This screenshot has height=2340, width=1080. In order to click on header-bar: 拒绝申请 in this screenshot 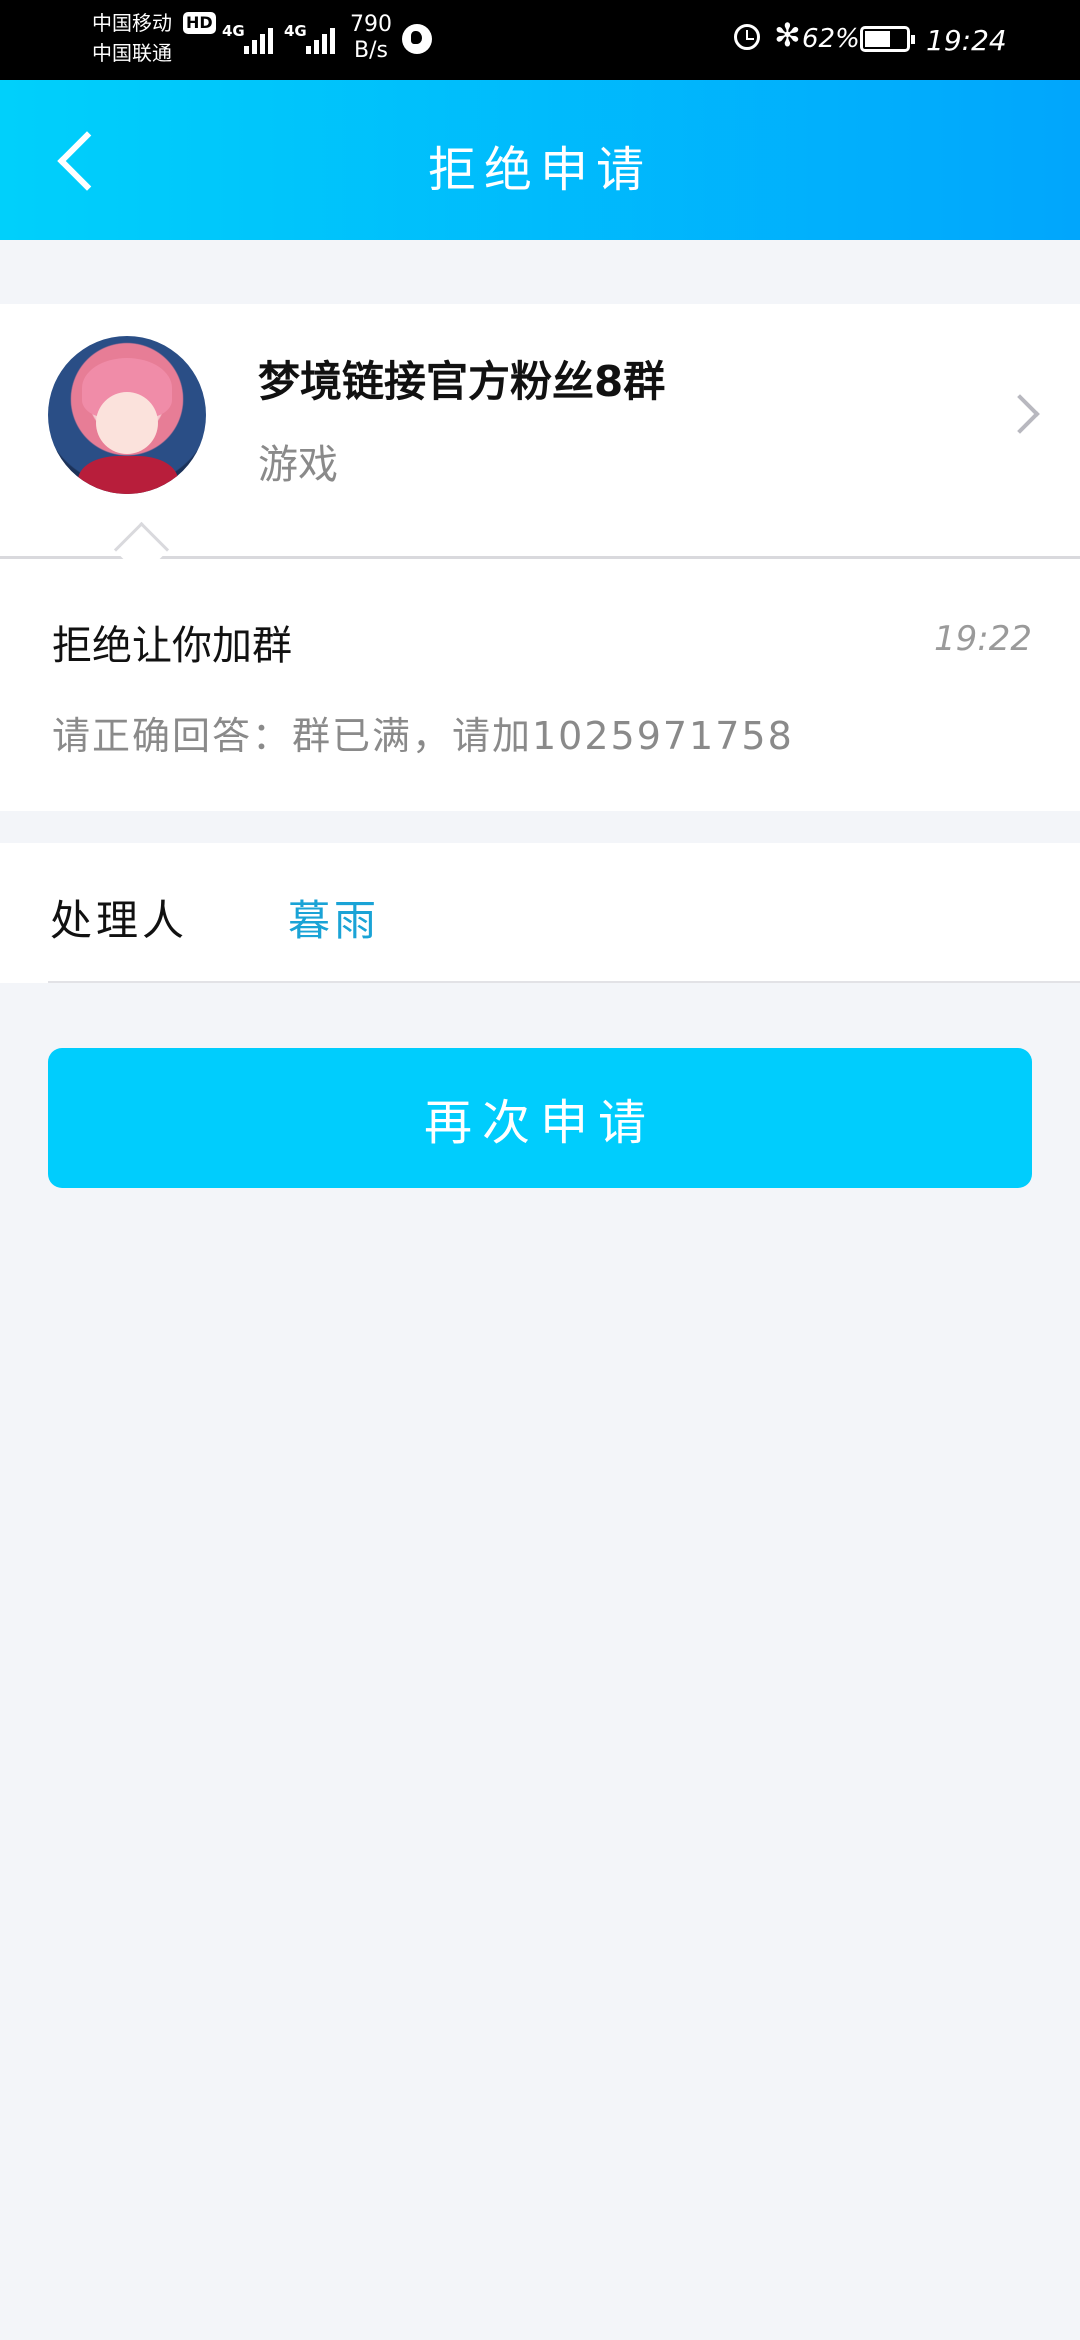, I will do `click(540, 160)`.